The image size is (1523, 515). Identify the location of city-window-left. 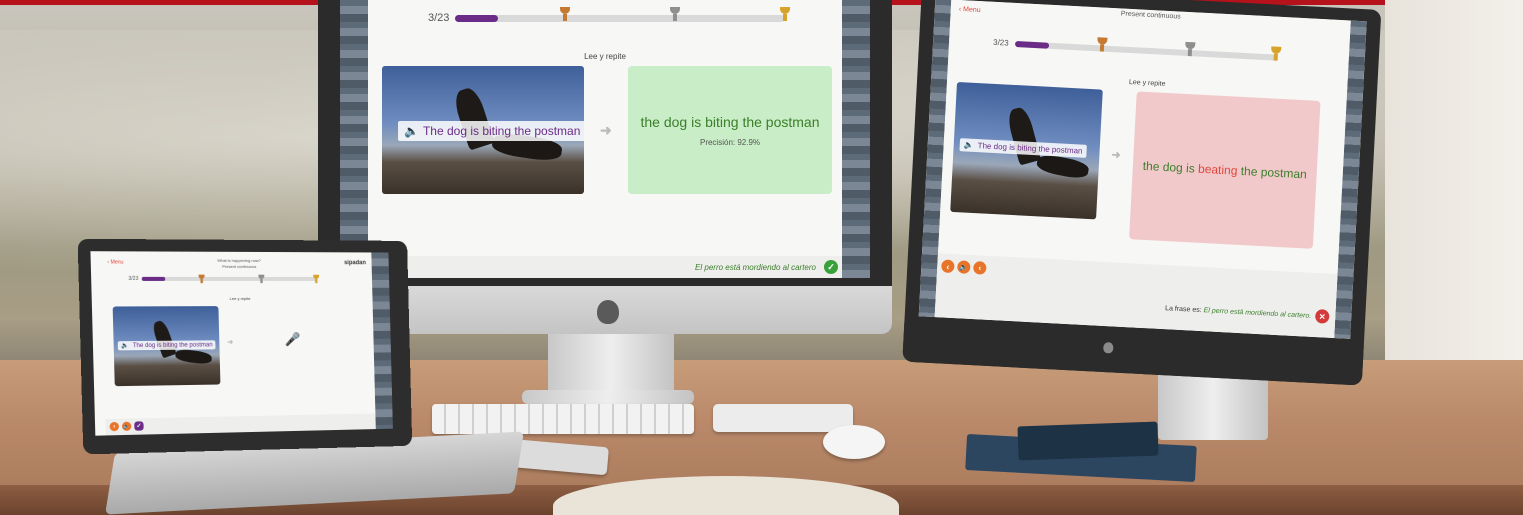
(355, 139).